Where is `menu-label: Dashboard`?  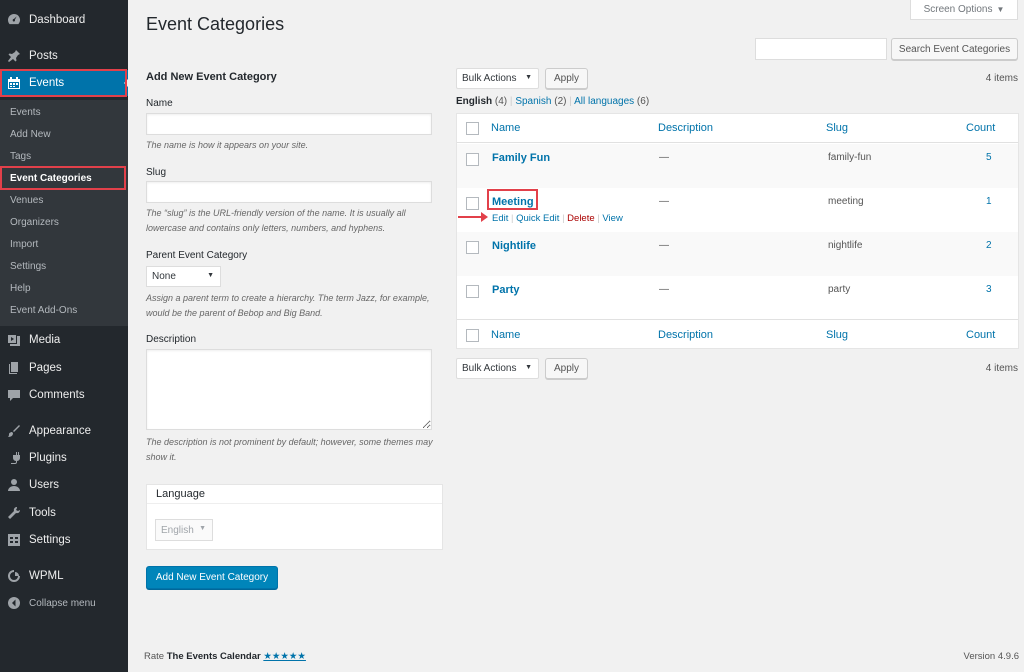 menu-label: Dashboard is located at coordinates (57, 20).